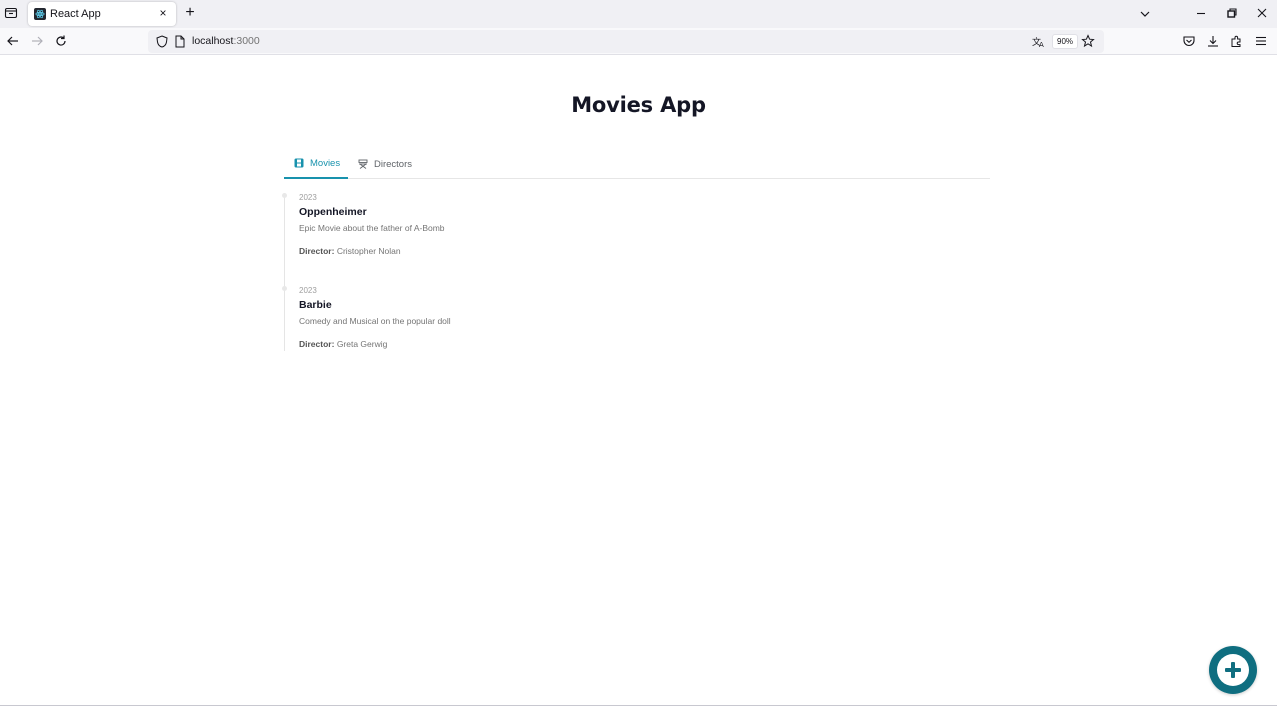 The width and height of the screenshot is (1277, 706). Describe the element at coordinates (333, 212) in the screenshot. I see `movie-title: Oppenheimer` at that location.